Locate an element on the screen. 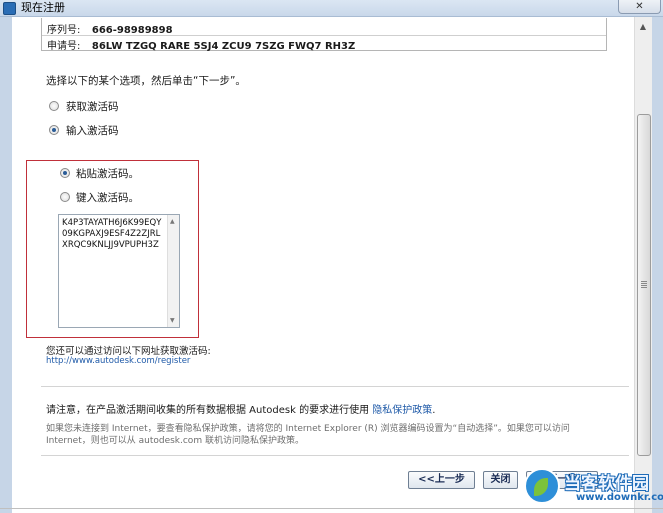 The width and height of the screenshot is (663, 513). get-code-radio is located at coordinates (54, 106).